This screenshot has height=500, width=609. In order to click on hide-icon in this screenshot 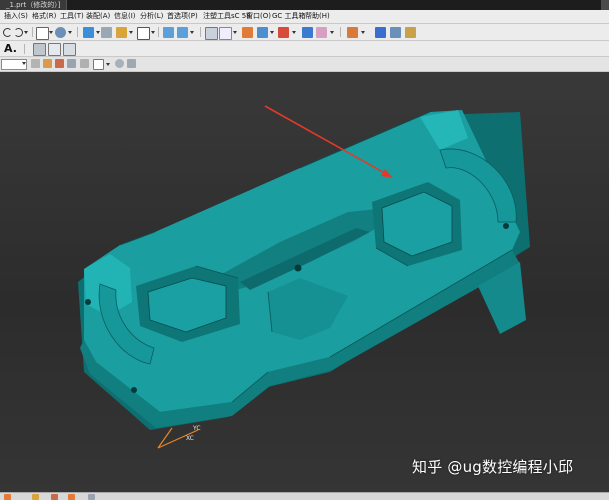, I will do `click(131, 63)`.